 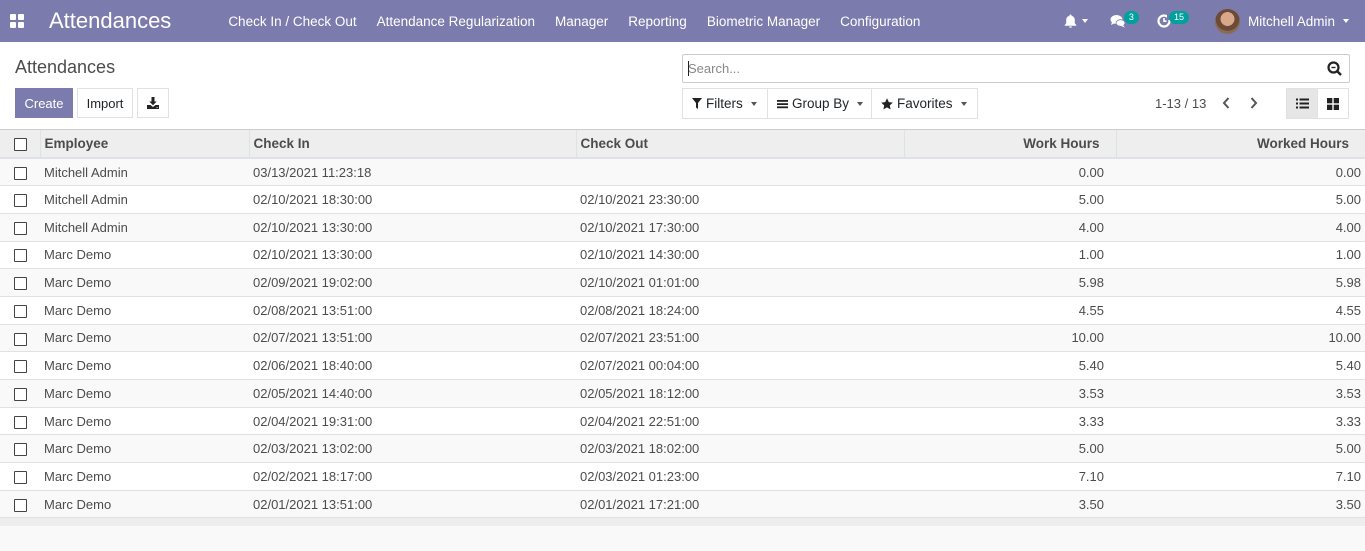 I want to click on column-header-work-hours: Work Hours, so click(x=1009, y=144).